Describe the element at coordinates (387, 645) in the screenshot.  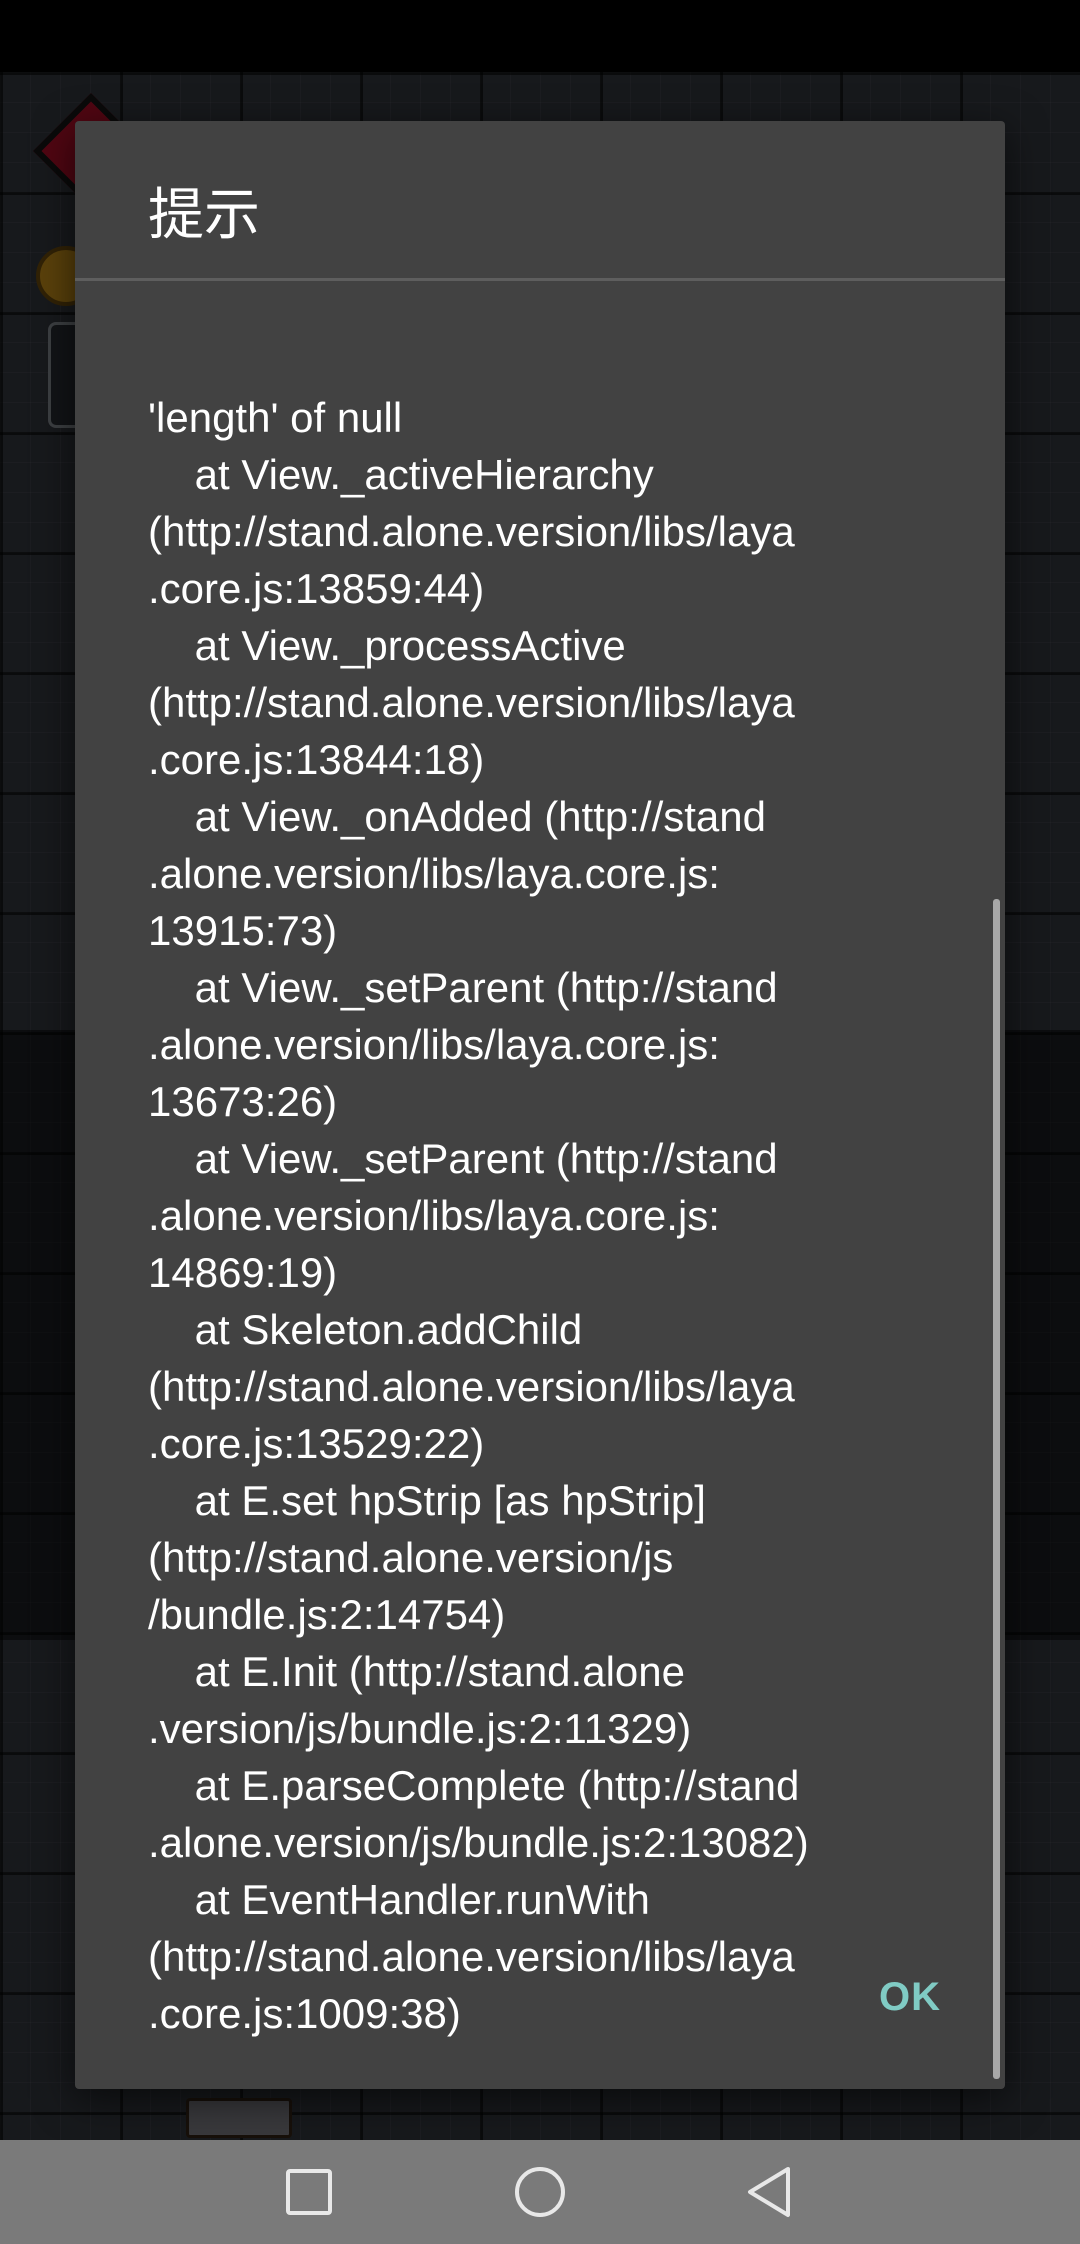
I see `dialog-message-line: at View._processActive` at that location.